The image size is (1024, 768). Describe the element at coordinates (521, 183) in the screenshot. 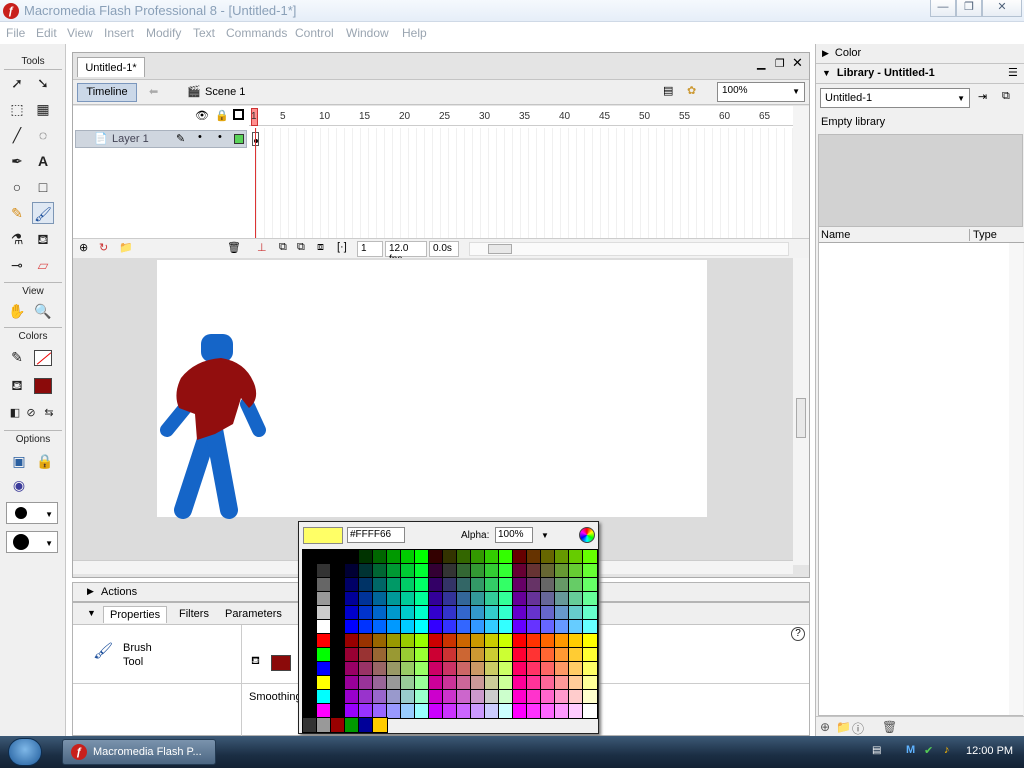

I see `frame-grid` at that location.